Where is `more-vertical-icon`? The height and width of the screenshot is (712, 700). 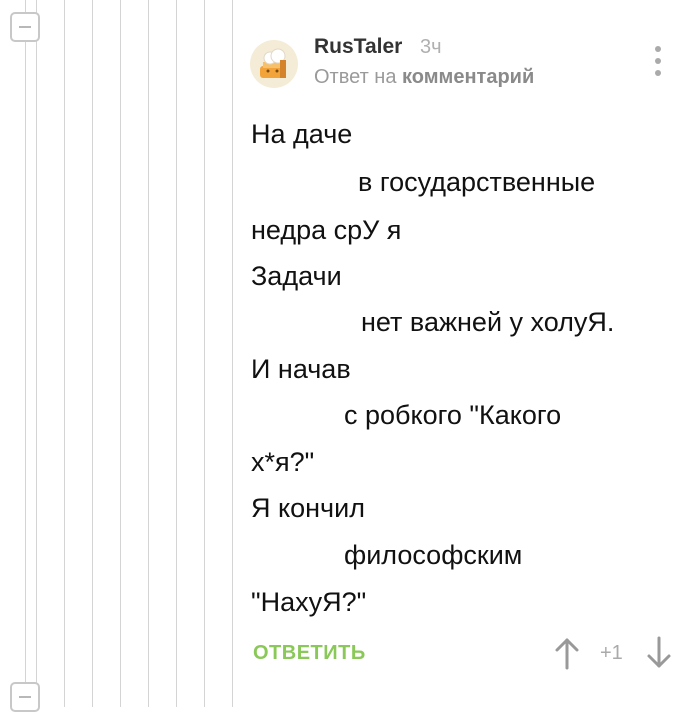
more-vertical-icon is located at coordinates (658, 61).